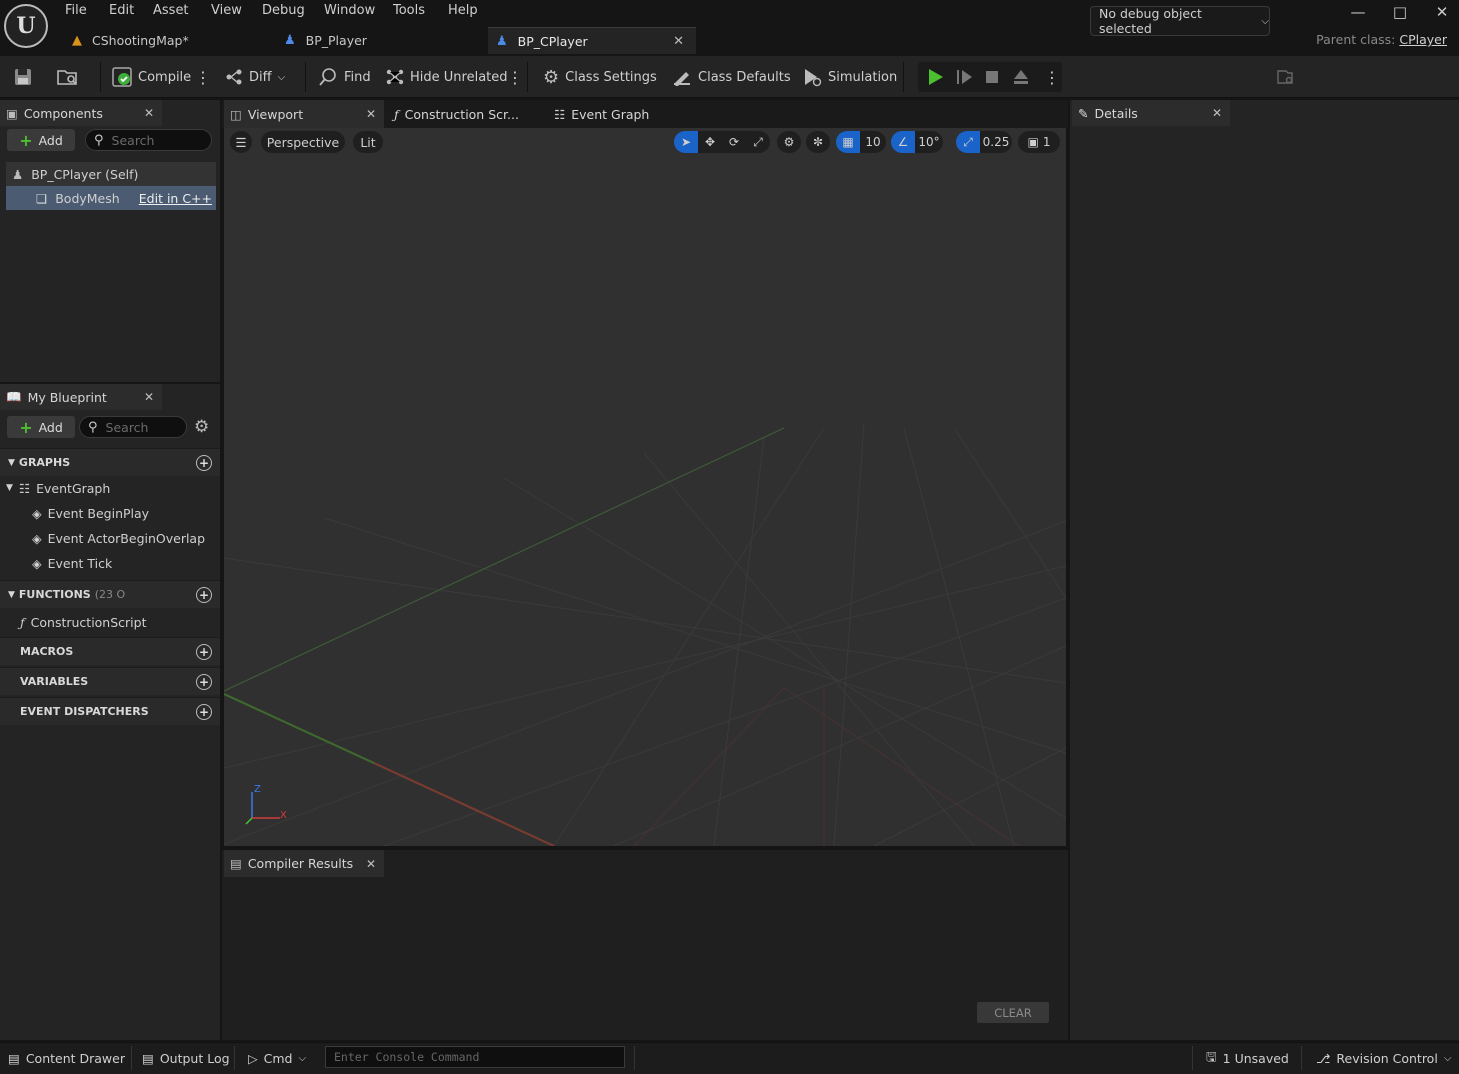 The image size is (1459, 1074). Describe the element at coordinates (110, 622) in the screenshot. I see `tree-item-constructionscript: ƒ ConstructionScript` at that location.